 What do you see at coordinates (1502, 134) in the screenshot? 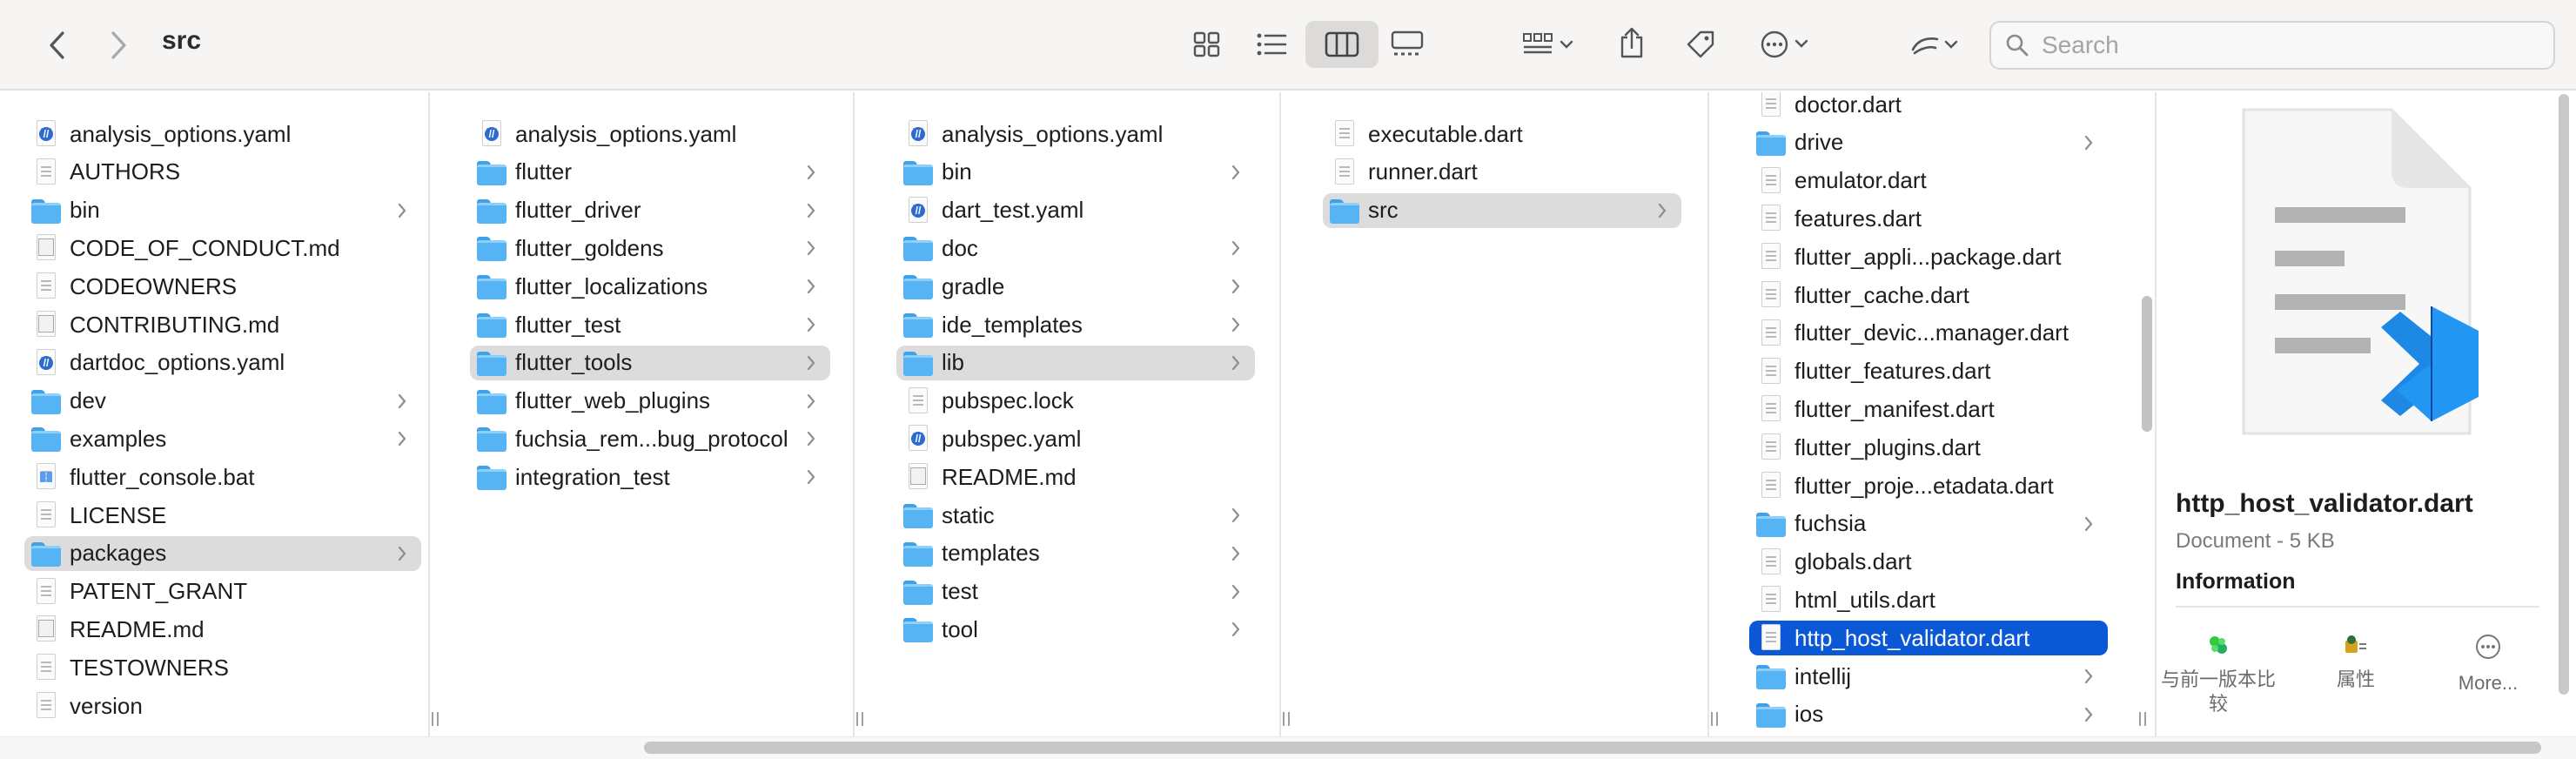
I see `file-row: executable.dart` at bounding box center [1502, 134].